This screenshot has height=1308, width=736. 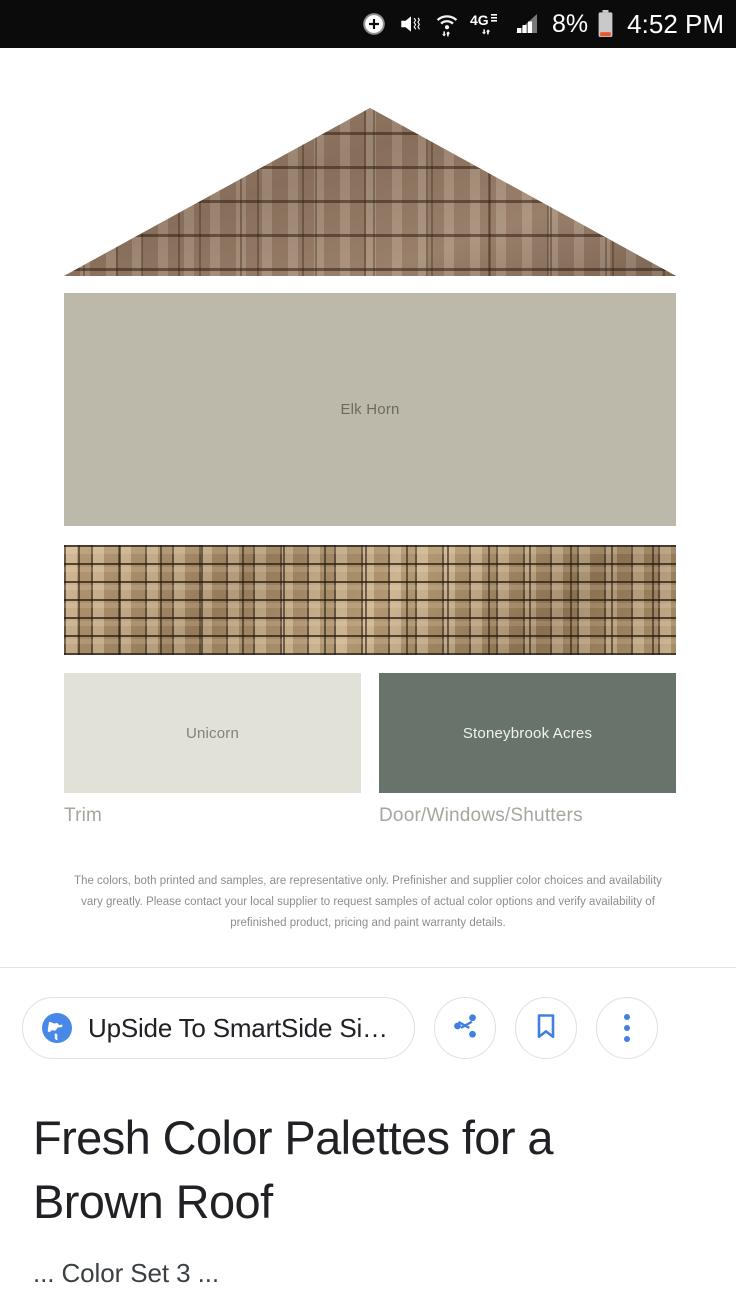 What do you see at coordinates (370, 192) in the screenshot?
I see `roof-shingle-icon` at bounding box center [370, 192].